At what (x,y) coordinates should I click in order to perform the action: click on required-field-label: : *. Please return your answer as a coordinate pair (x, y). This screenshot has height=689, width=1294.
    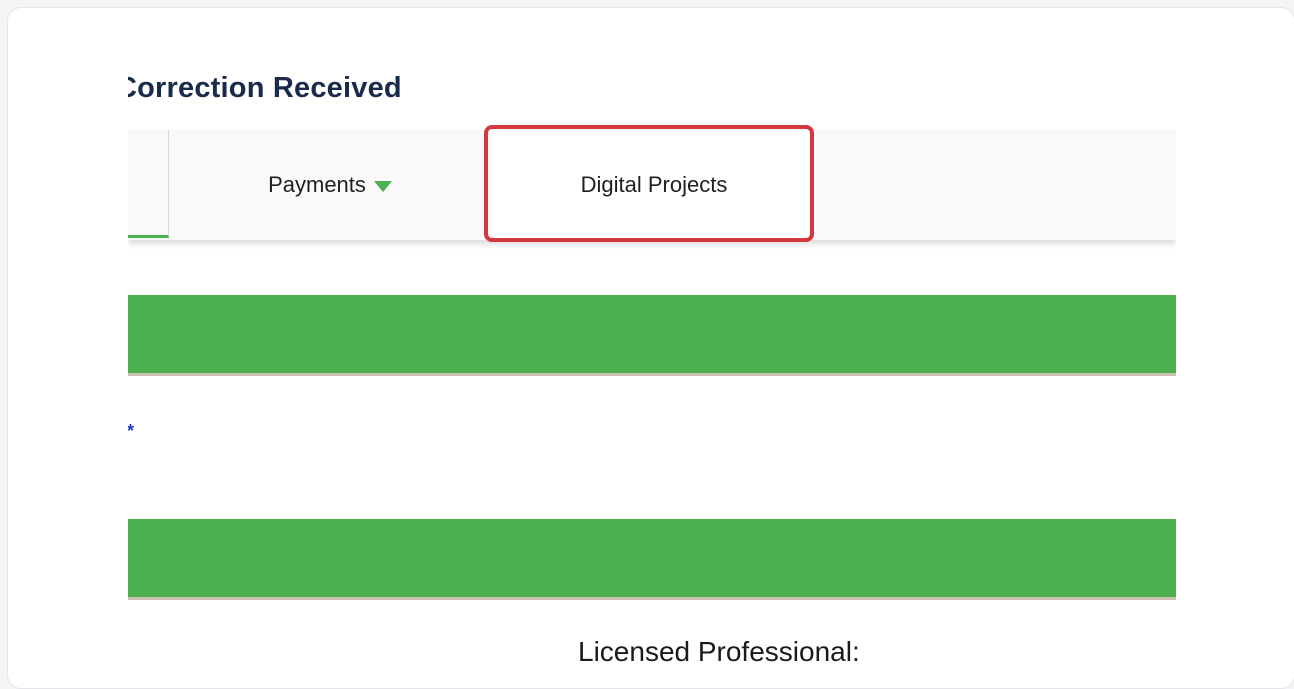
    Looking at the image, I should click on (131, 431).